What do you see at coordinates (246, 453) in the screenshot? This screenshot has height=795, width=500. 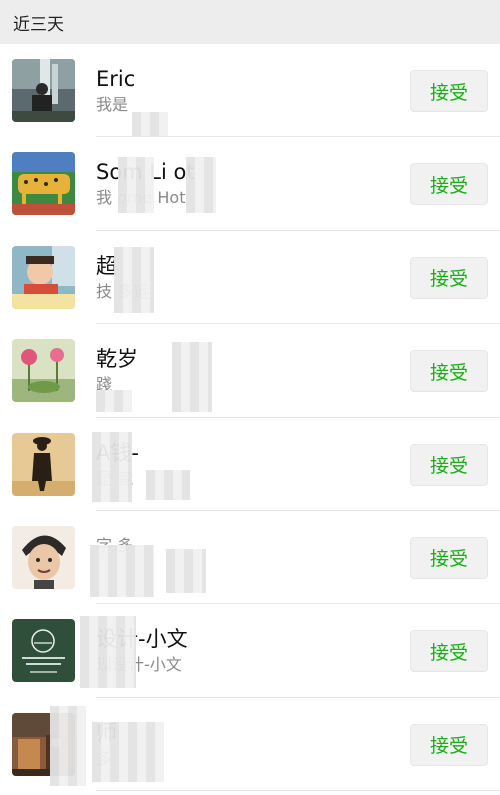 I see `requester-name: A钱-` at bounding box center [246, 453].